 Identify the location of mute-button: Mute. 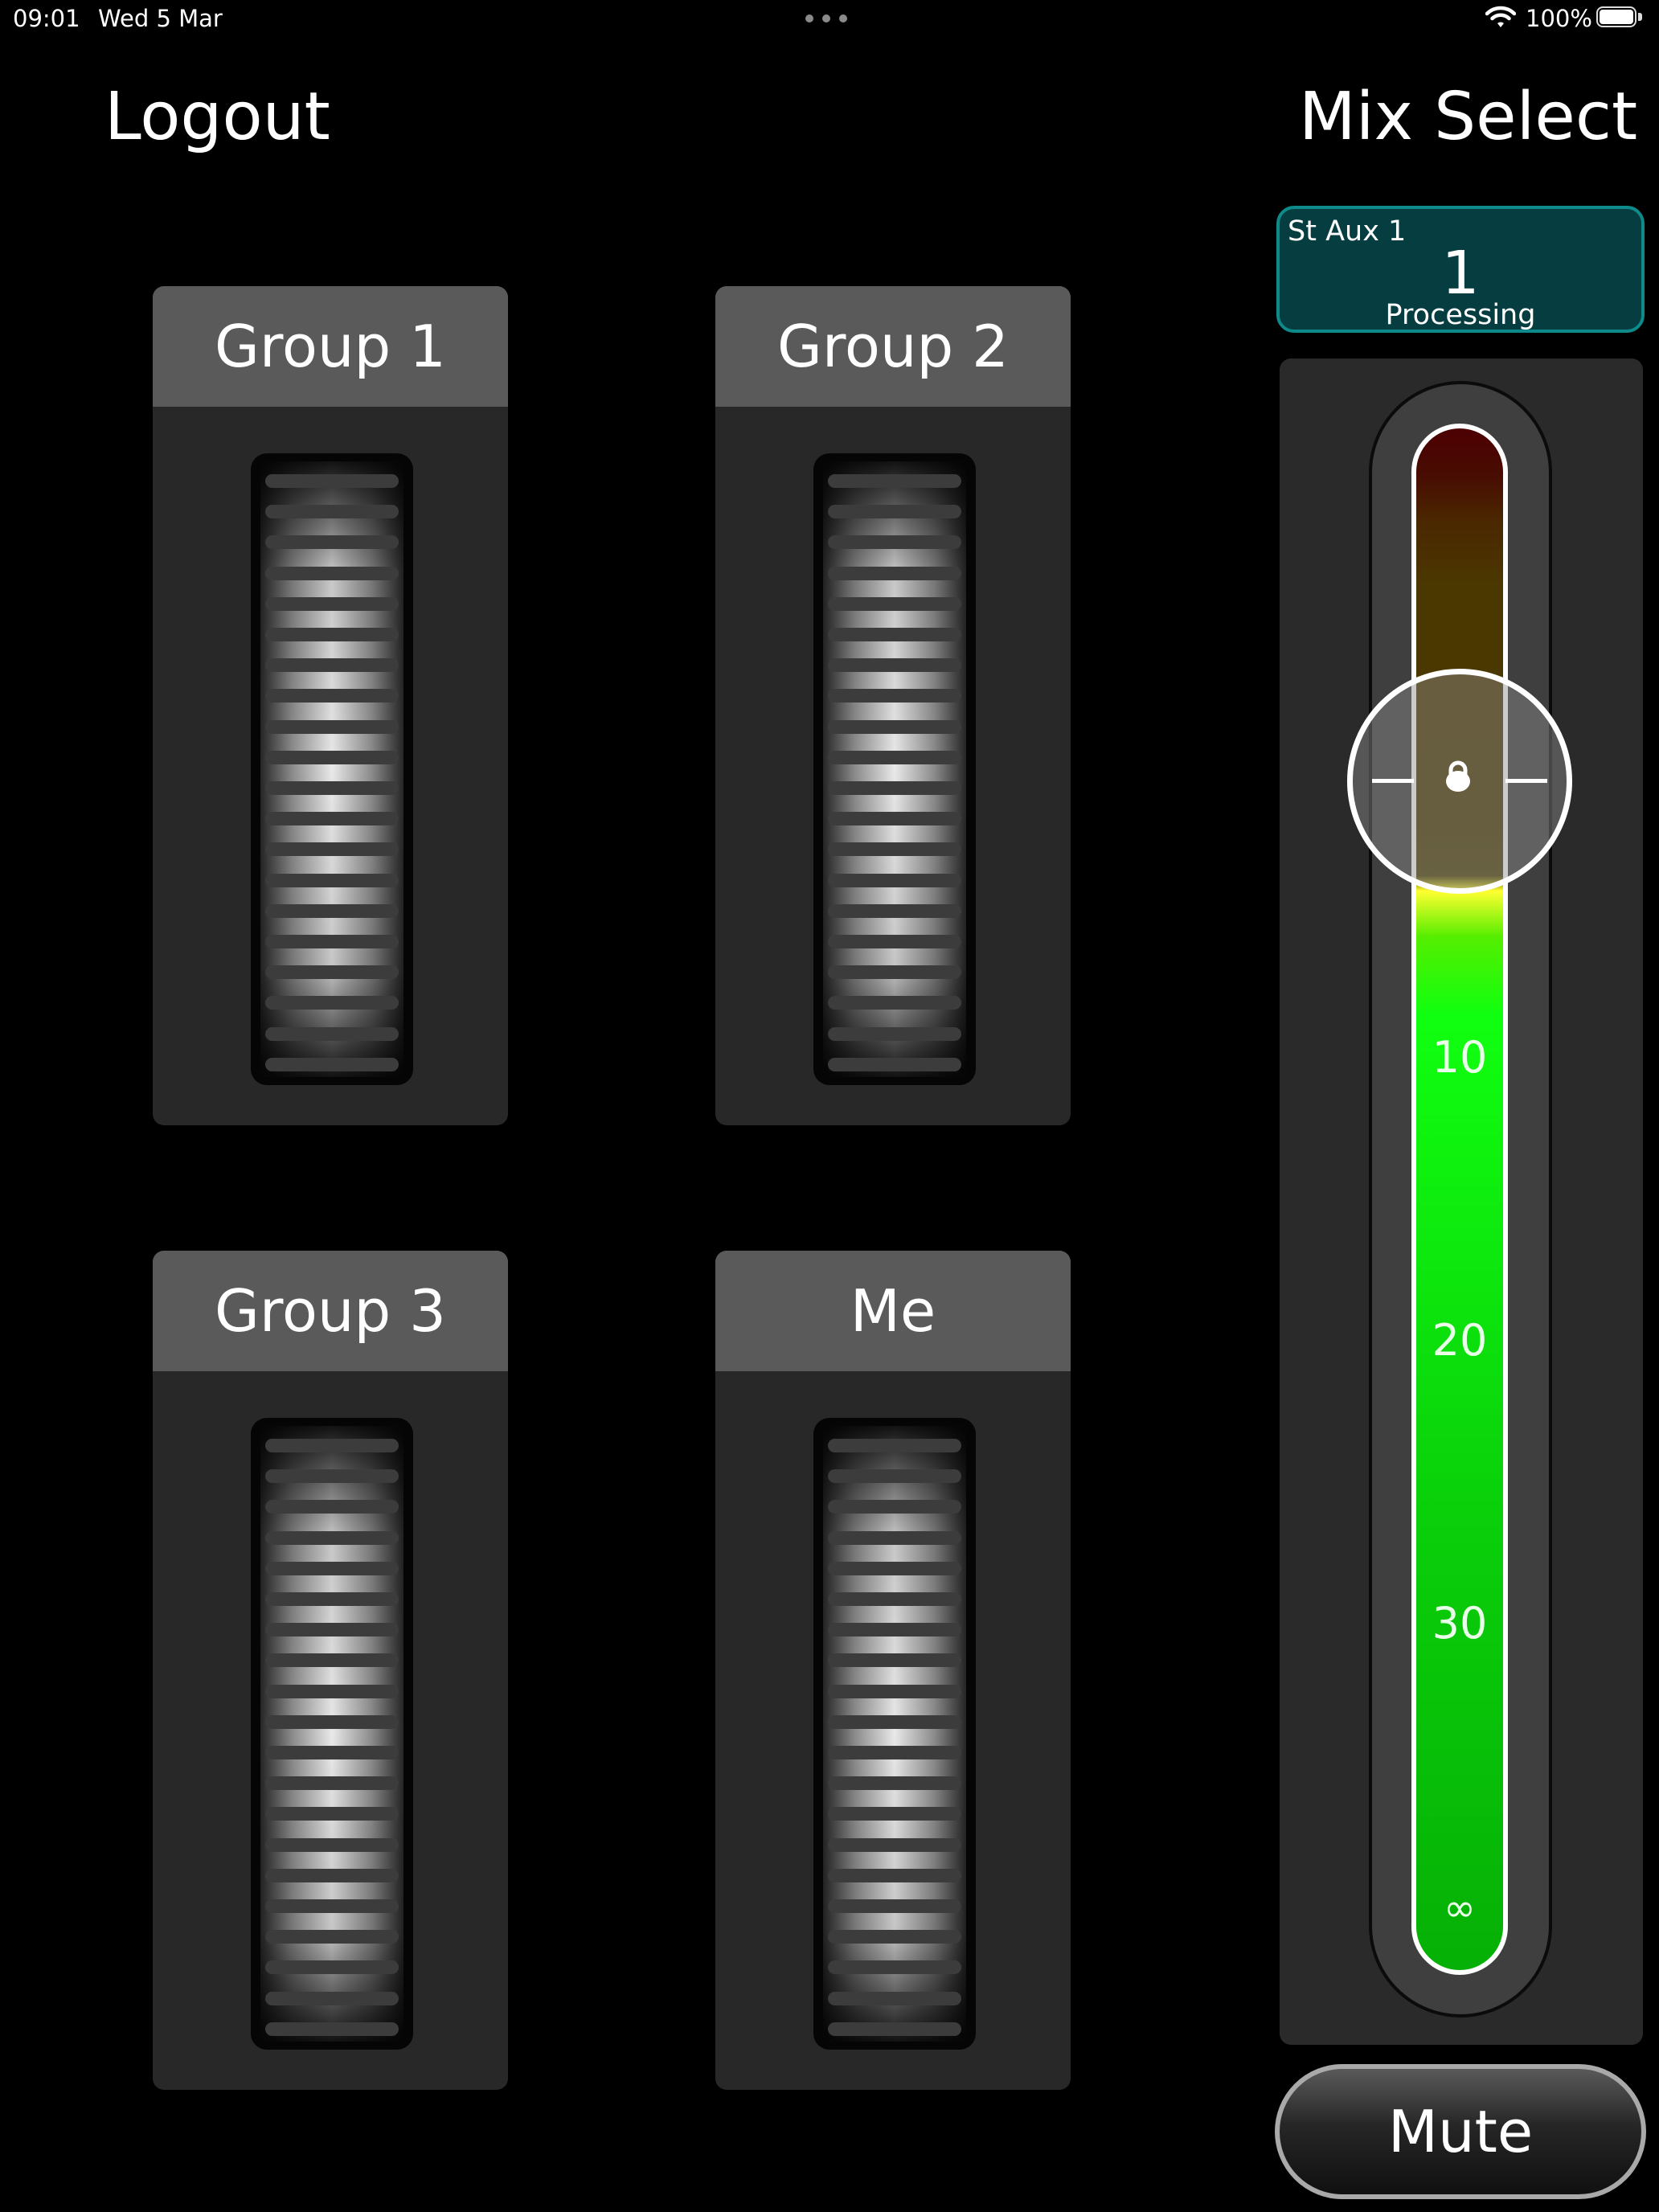
(1460, 2131).